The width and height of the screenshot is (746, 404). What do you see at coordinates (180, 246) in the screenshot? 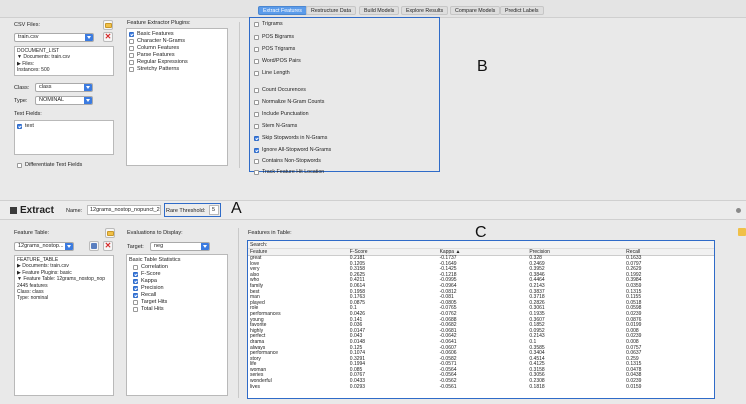
I see `target-select: neg` at bounding box center [180, 246].